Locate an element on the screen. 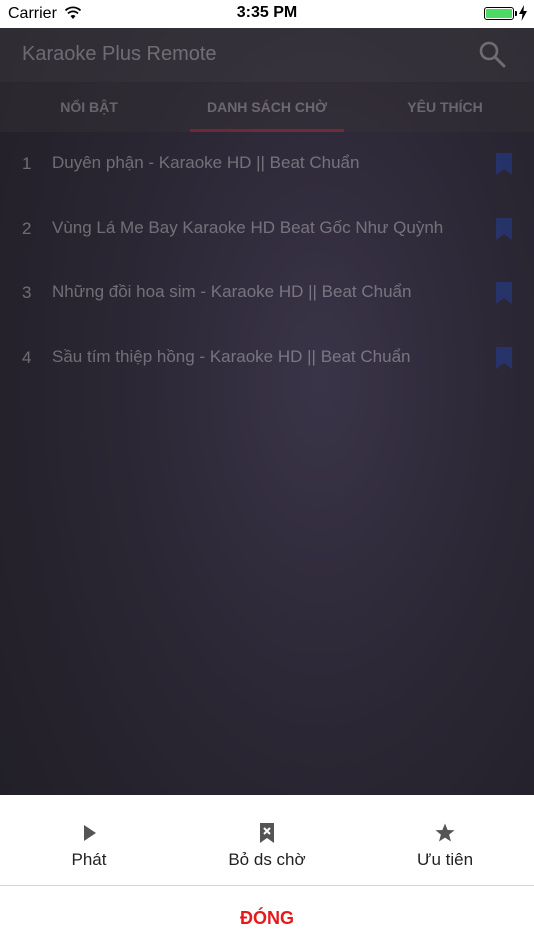  priority-button-label: Ưu tiên is located at coordinates (445, 859).